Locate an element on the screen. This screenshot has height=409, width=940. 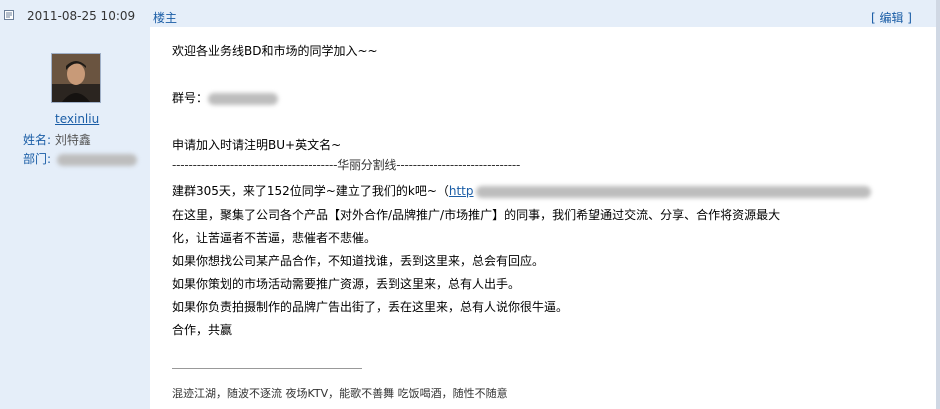
author-dept-row: 部门: is located at coordinates (80, 158).